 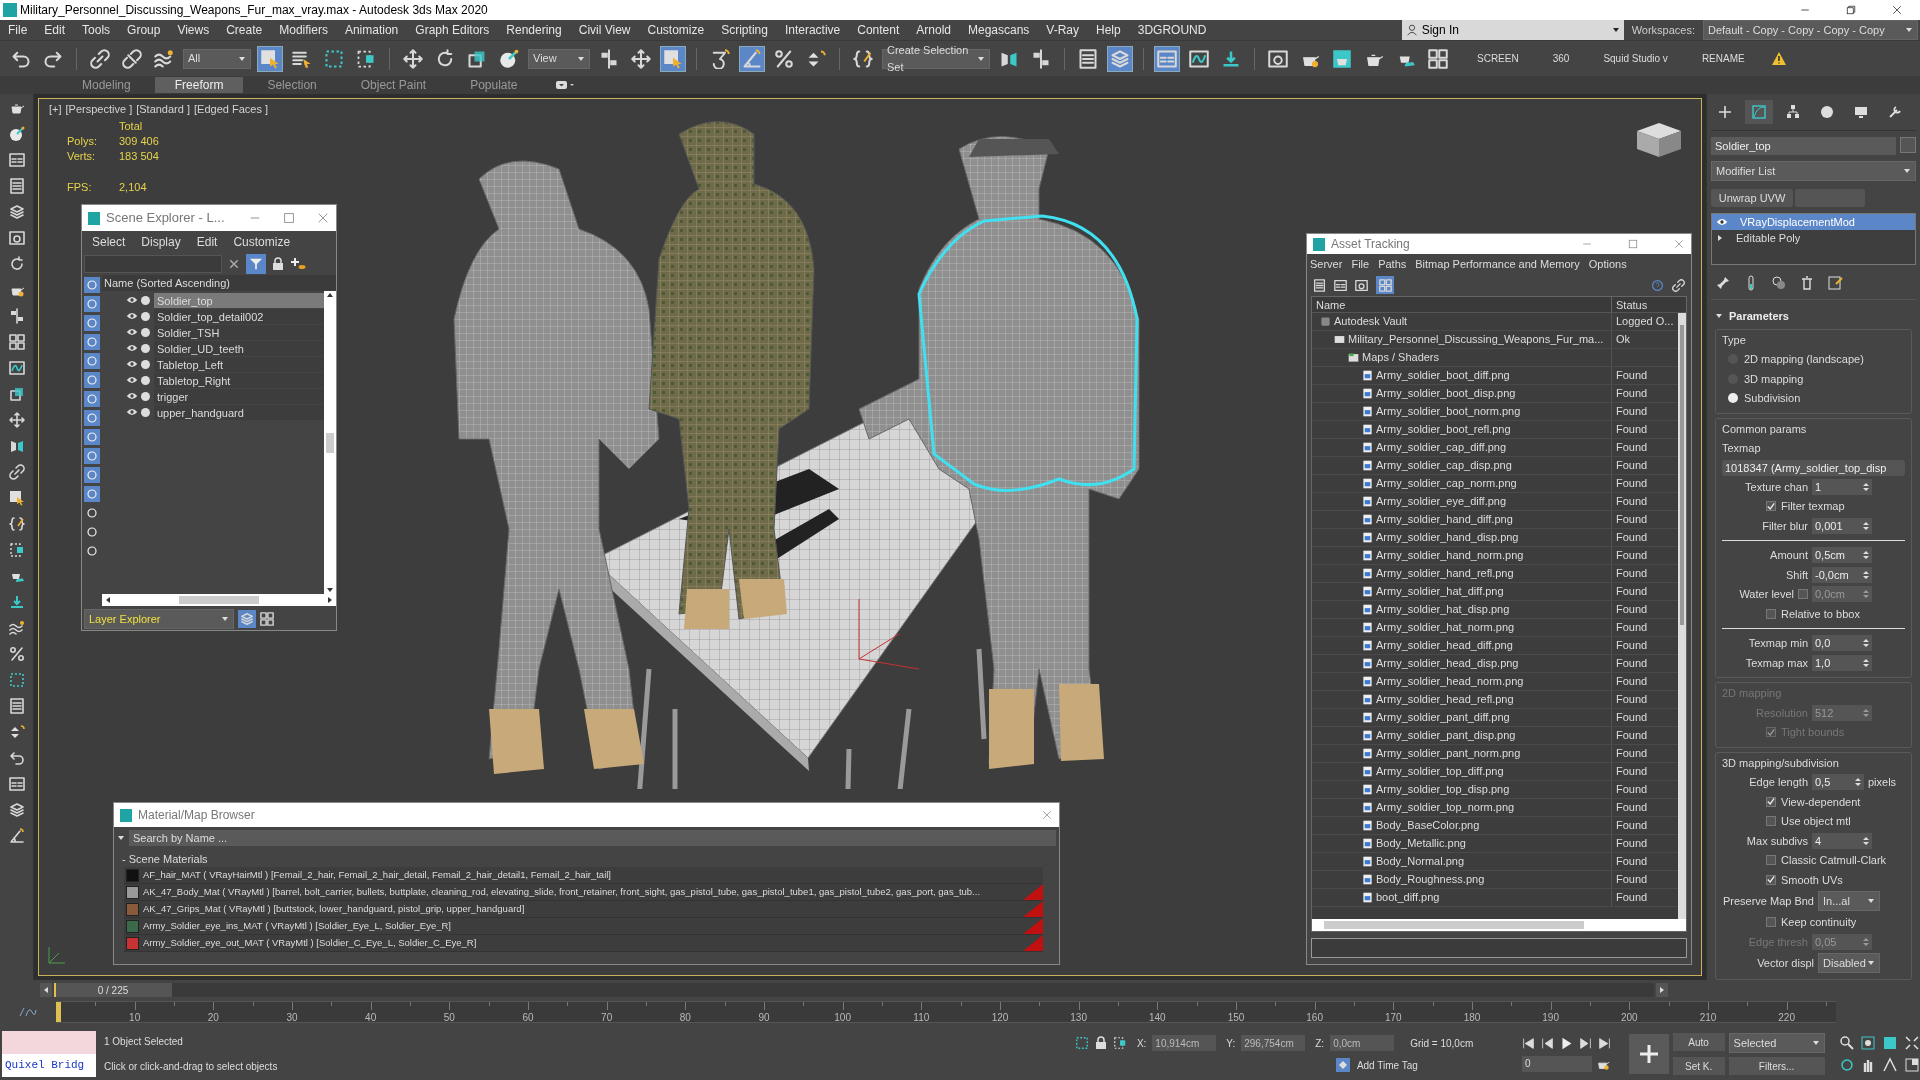 What do you see at coordinates (1895, 112) in the screenshot?
I see `utilities-icon` at bounding box center [1895, 112].